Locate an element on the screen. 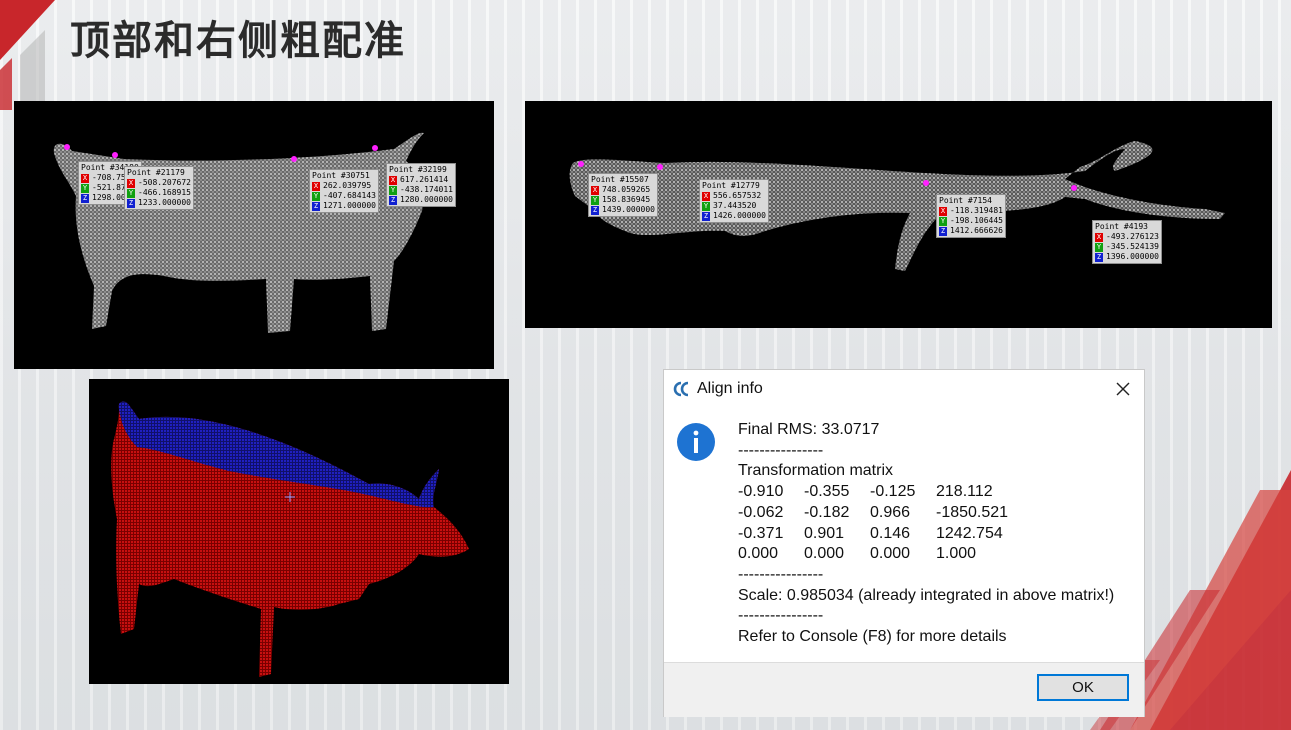  info-icon is located at coordinates (696, 442).